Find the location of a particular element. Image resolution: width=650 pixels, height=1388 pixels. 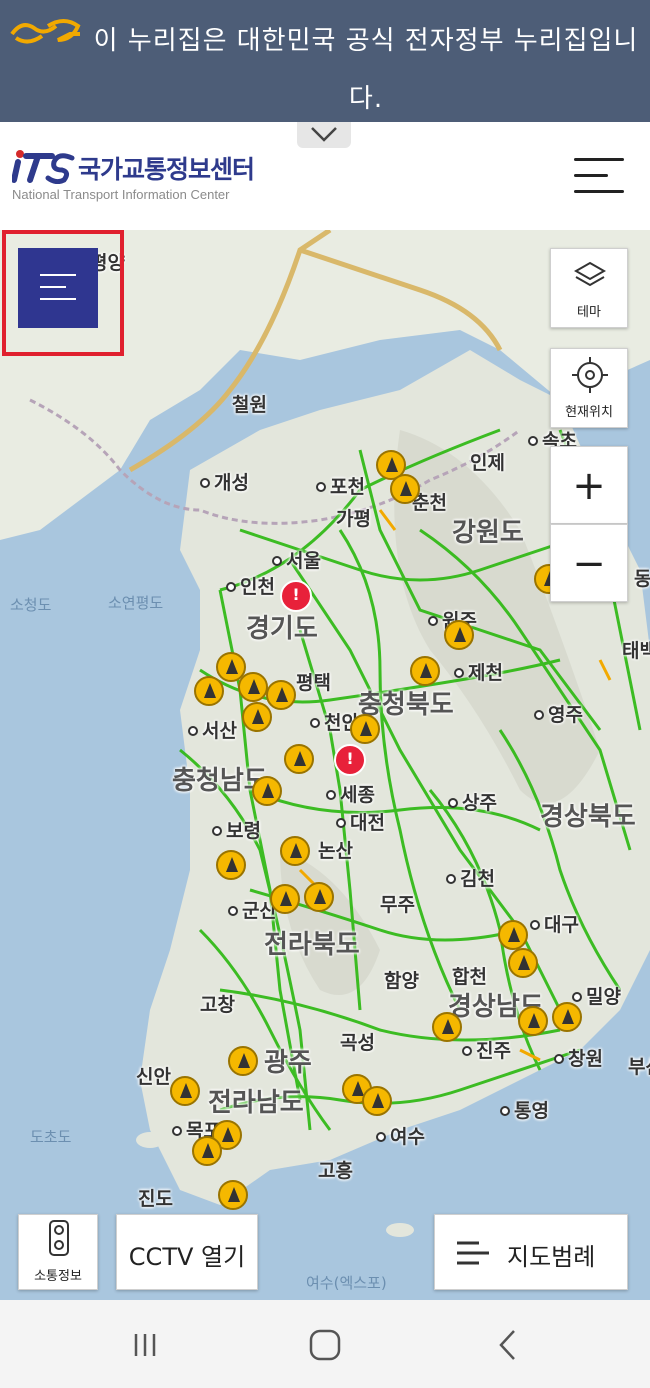

place-label: 논산 is located at coordinates (335, 851).